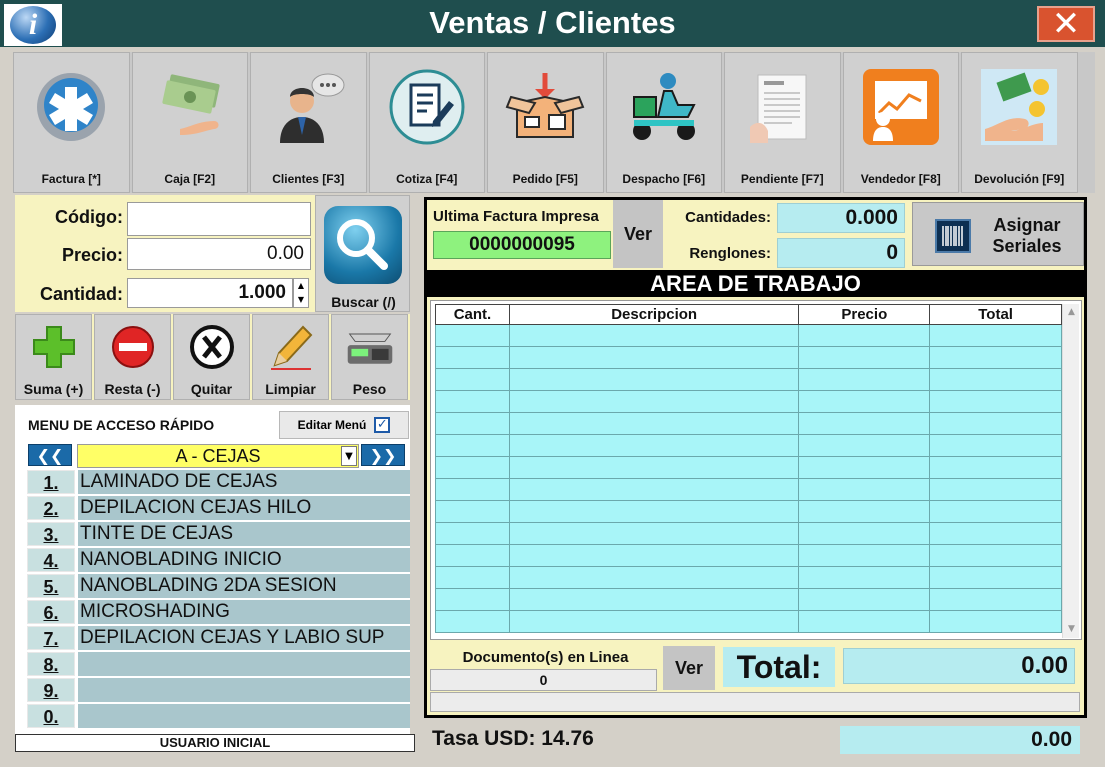  Describe the element at coordinates (426, 122) in the screenshot. I see `cotiza-button: Cotiza [F4]` at that location.